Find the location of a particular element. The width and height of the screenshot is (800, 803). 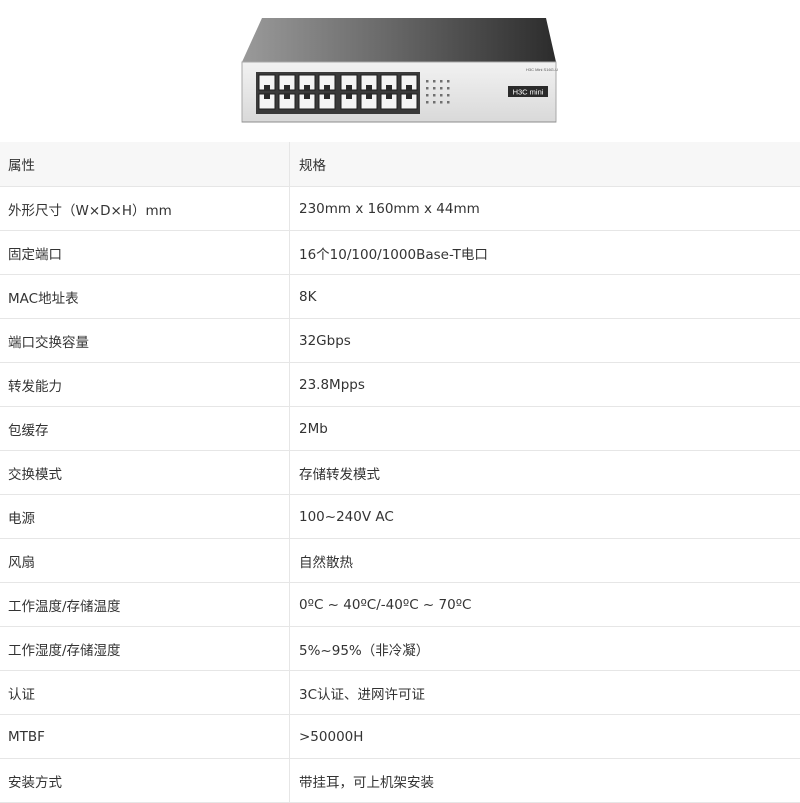

row-attribute: 固定端口 is located at coordinates (145, 253).